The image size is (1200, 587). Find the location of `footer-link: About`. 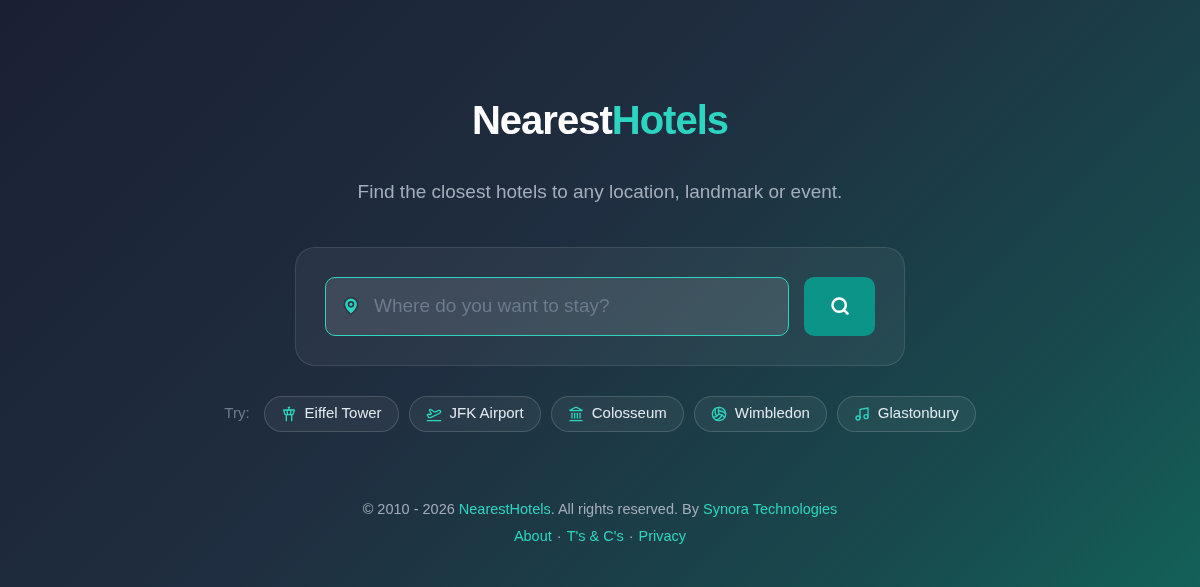

footer-link: About is located at coordinates (532, 537).